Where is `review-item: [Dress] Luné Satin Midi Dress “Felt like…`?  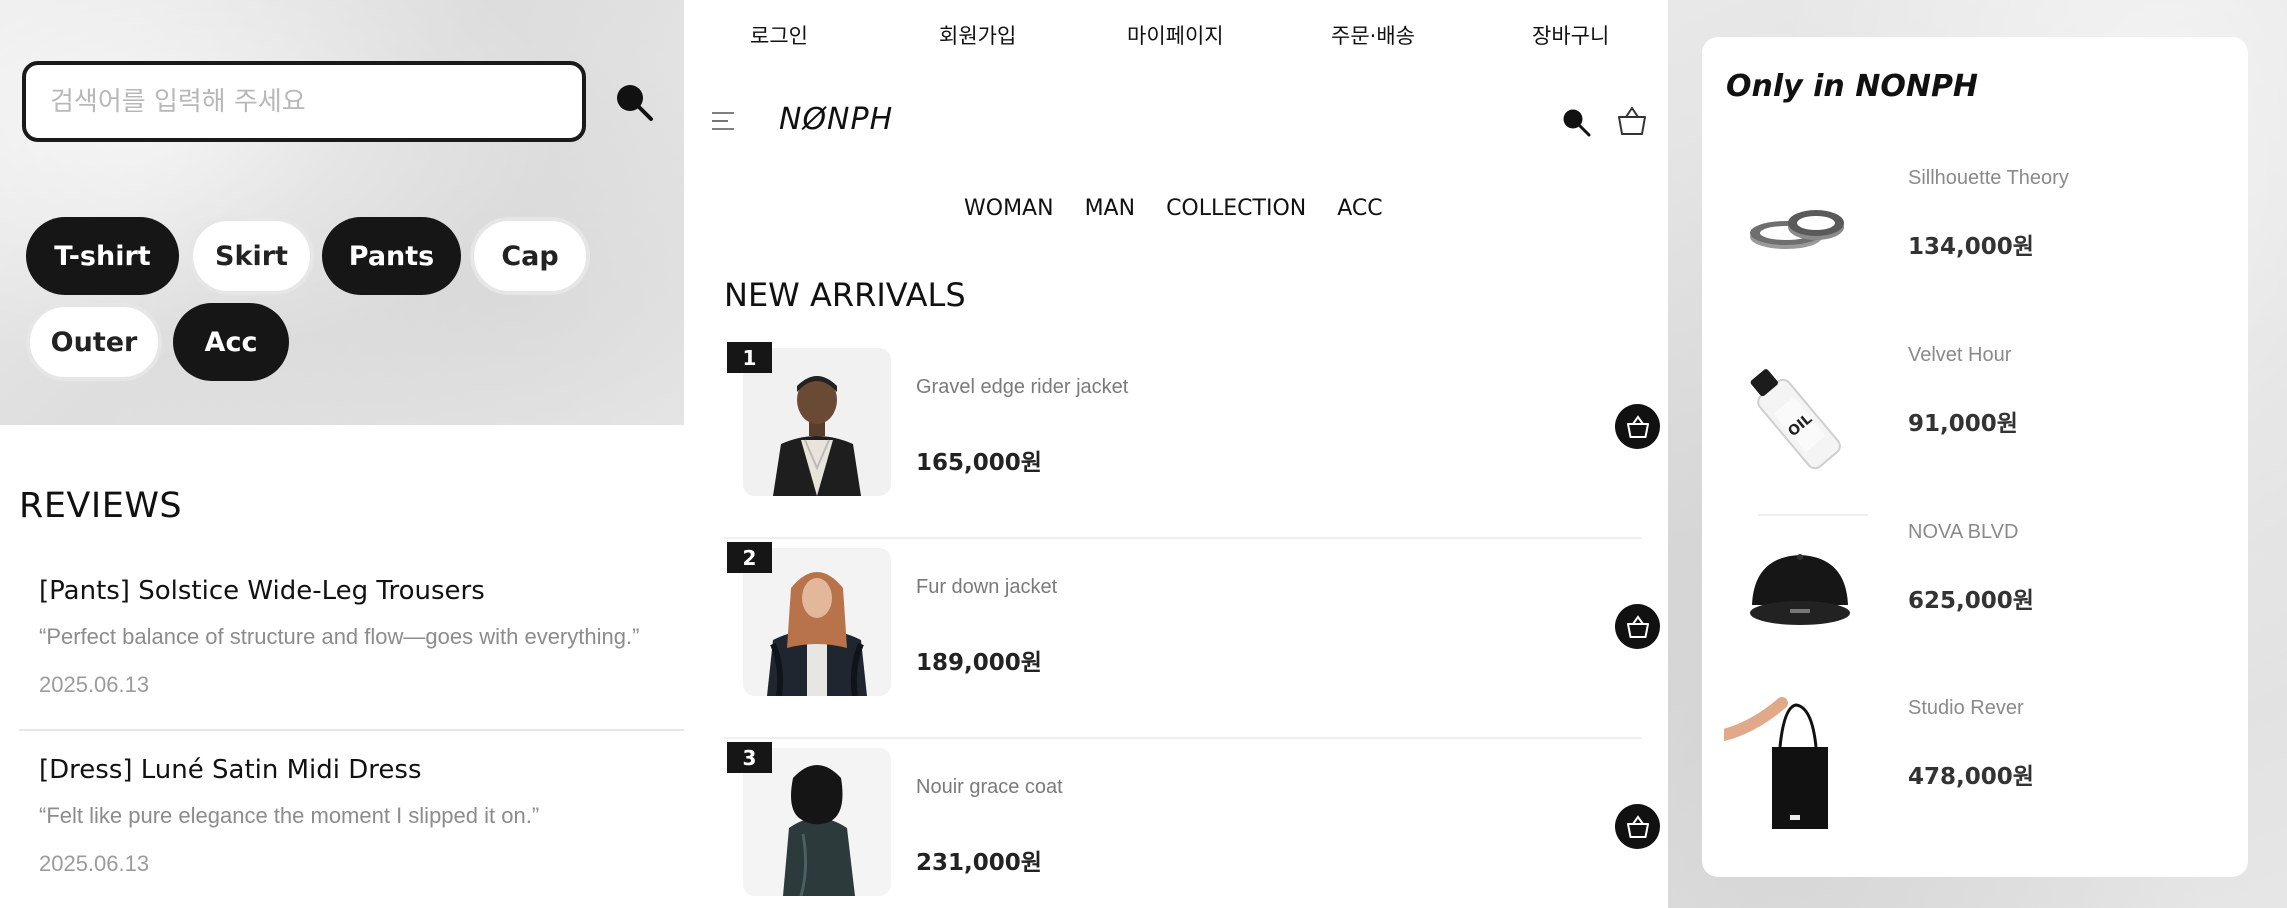
review-item: [Dress] Luné Satin Midi Dress “Felt like… is located at coordinates (361, 830).